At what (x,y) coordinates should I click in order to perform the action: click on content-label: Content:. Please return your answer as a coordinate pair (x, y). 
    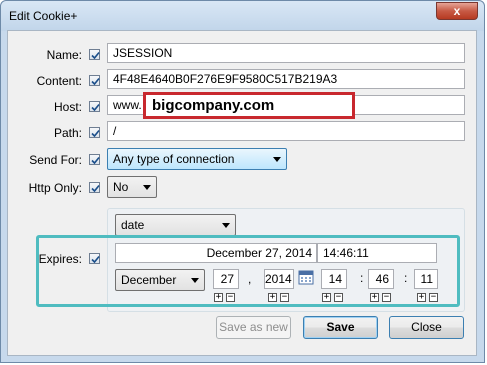
    Looking at the image, I should click on (59, 81).